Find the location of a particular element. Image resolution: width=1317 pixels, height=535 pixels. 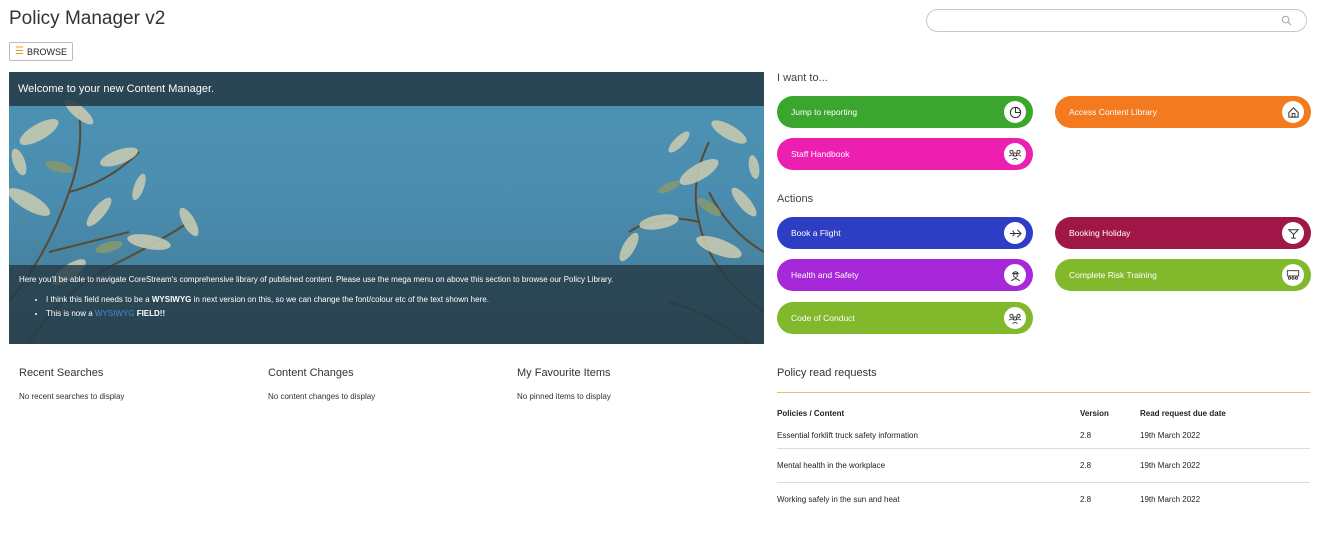

training-icon is located at coordinates (1293, 275).